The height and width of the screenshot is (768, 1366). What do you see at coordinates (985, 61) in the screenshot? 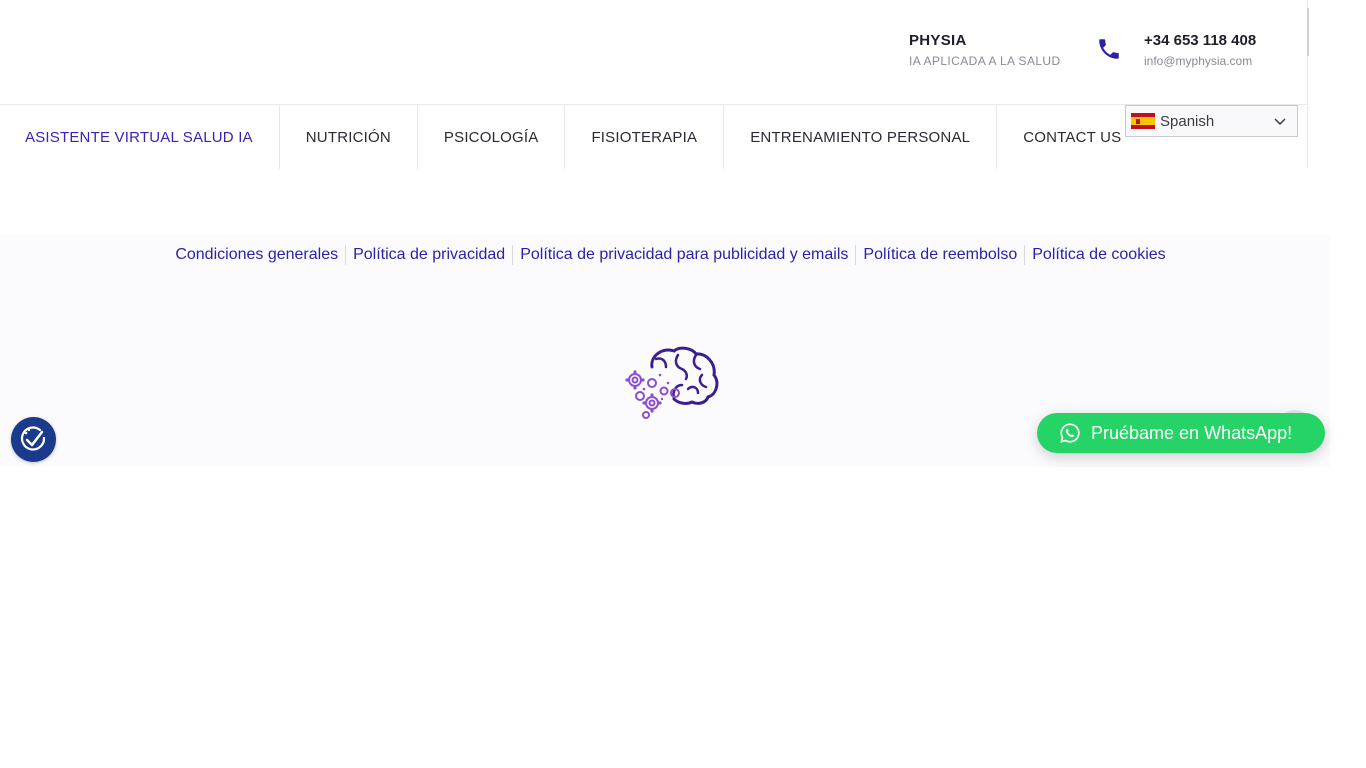
I see `brand-tagline: IA APLICADA A LA SALUD` at bounding box center [985, 61].